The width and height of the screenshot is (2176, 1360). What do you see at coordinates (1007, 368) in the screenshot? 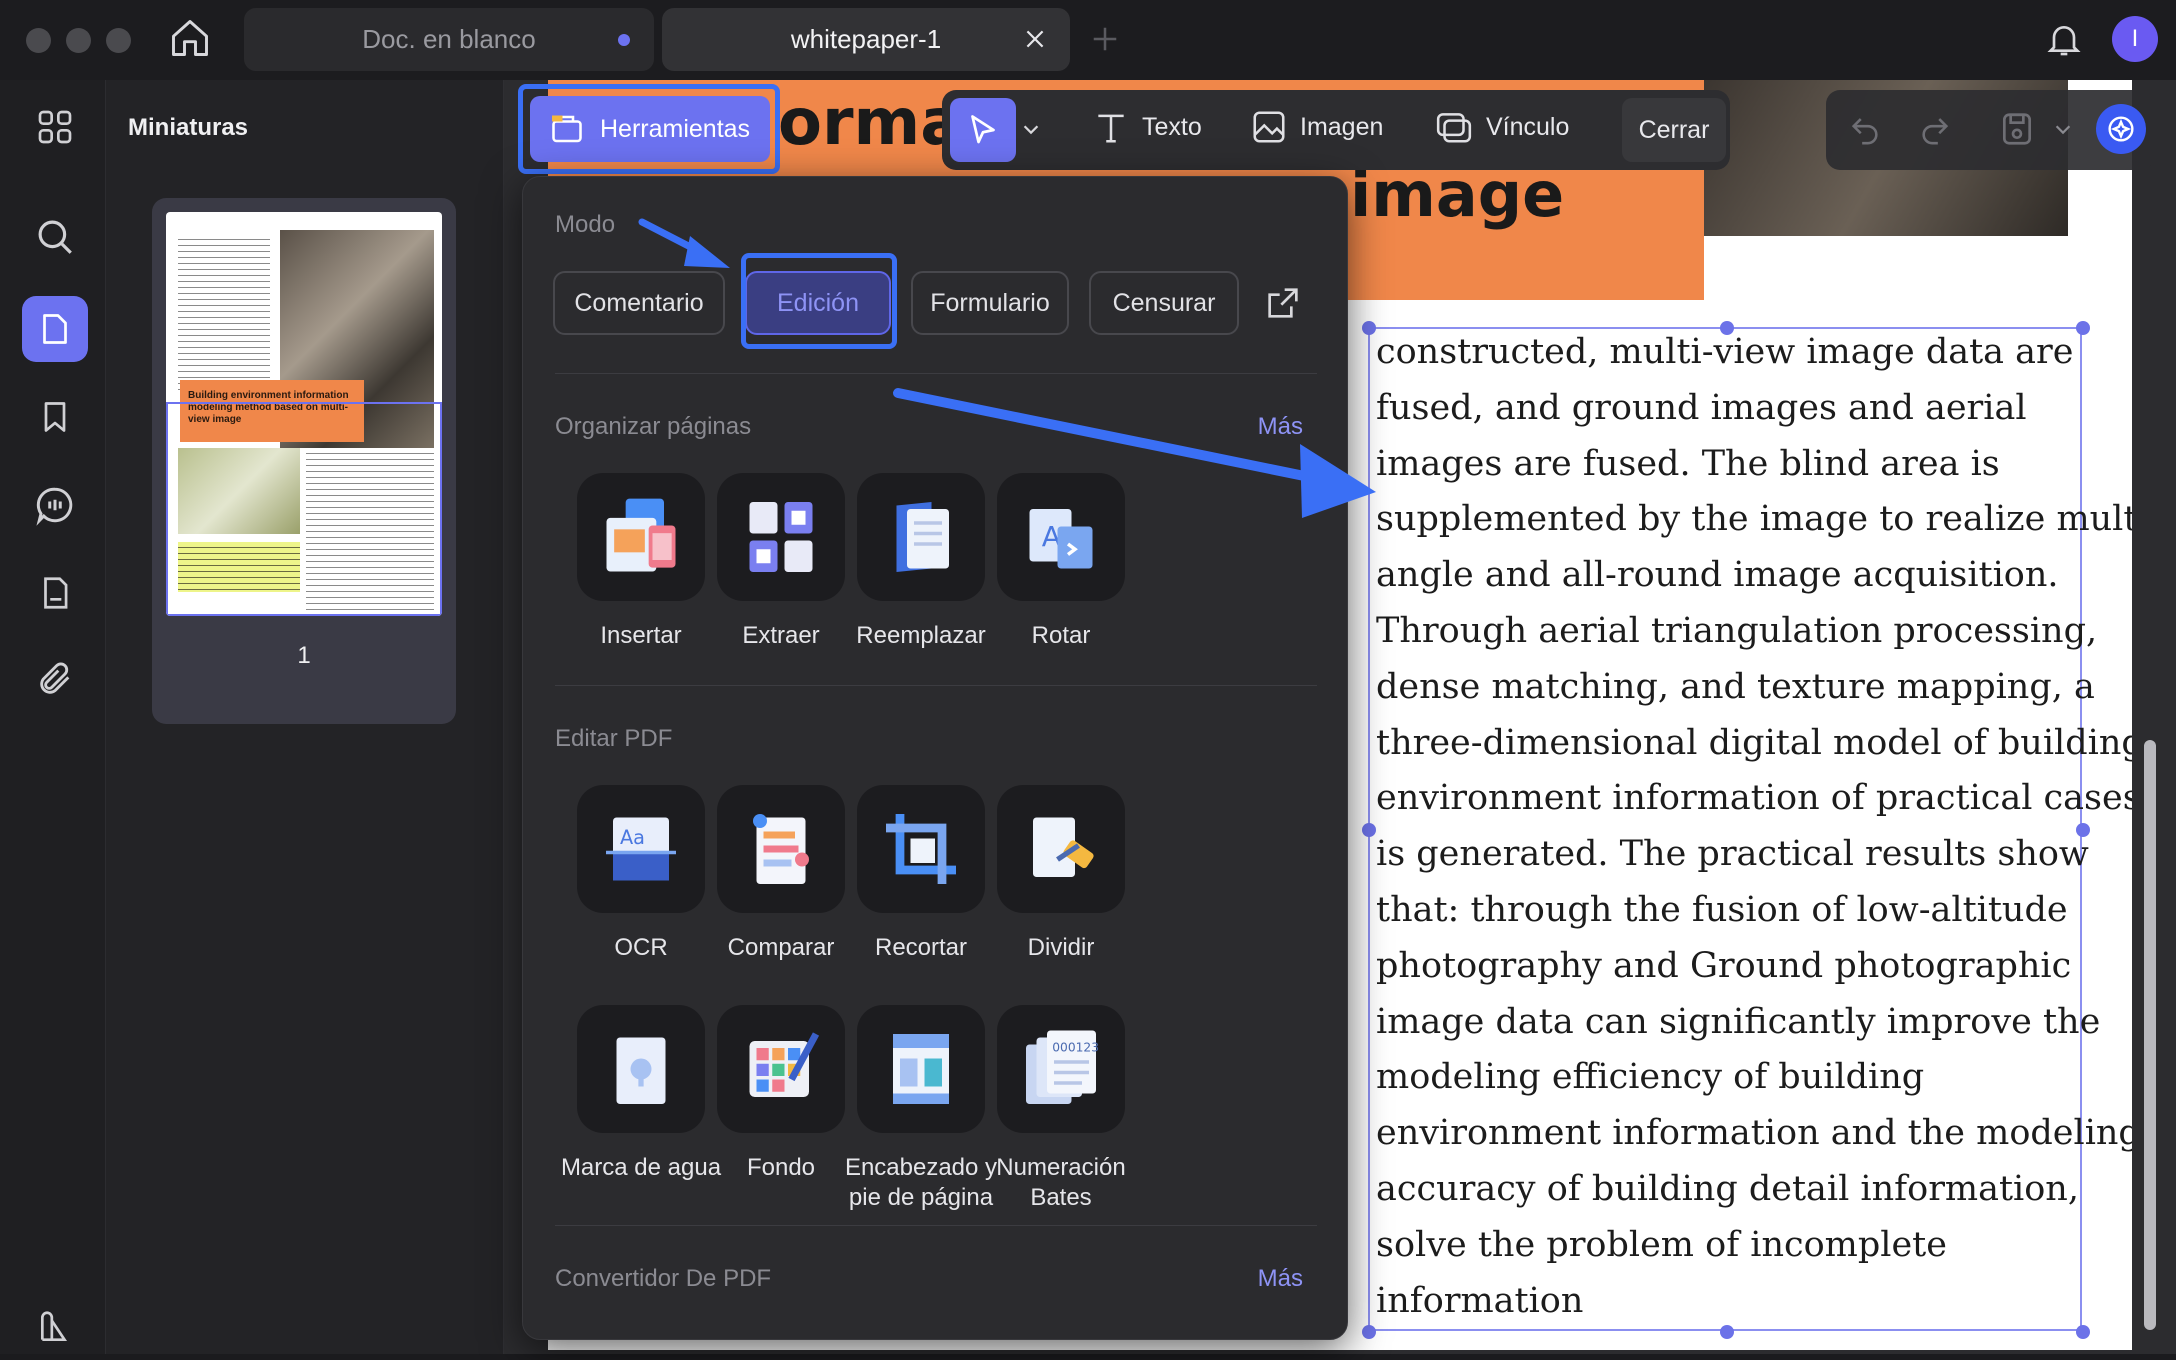
I see `annotation-arrows` at bounding box center [1007, 368].